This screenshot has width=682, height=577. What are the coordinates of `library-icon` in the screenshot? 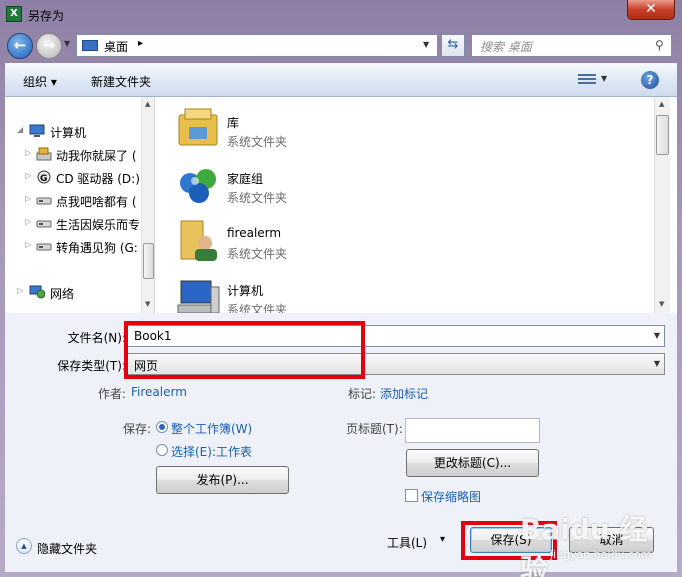 It's located at (198, 128).